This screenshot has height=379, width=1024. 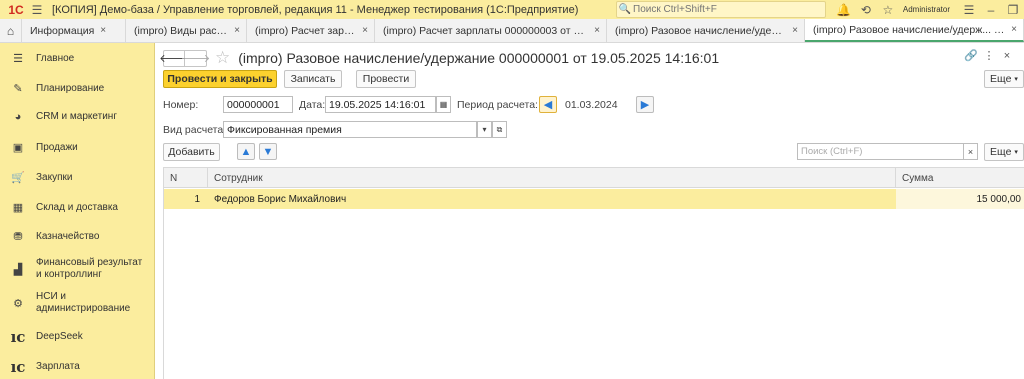 What do you see at coordinates (77, 148) in the screenshot?
I see `sidebar-item-sales: ▣ Продажи` at bounding box center [77, 148].